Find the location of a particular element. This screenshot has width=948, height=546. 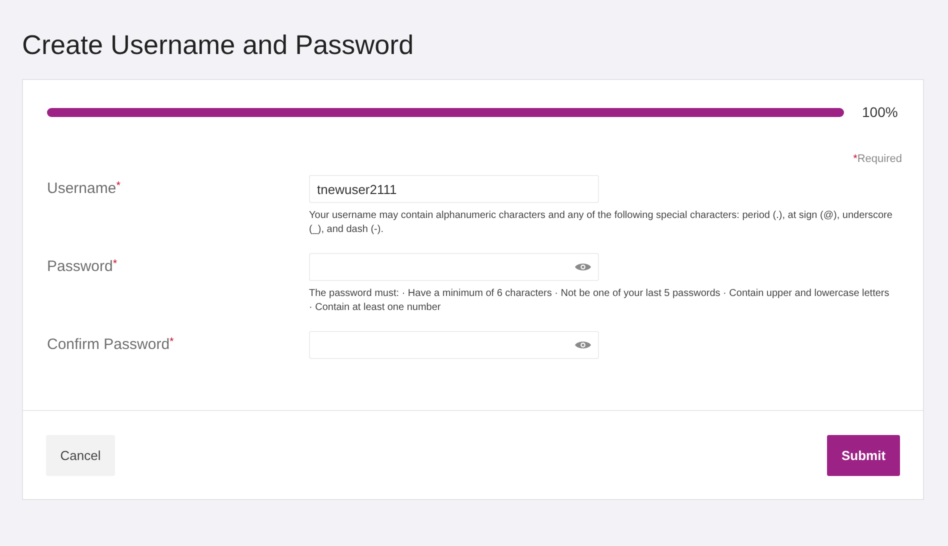

field-label: Confirm Password is located at coordinates (108, 344).